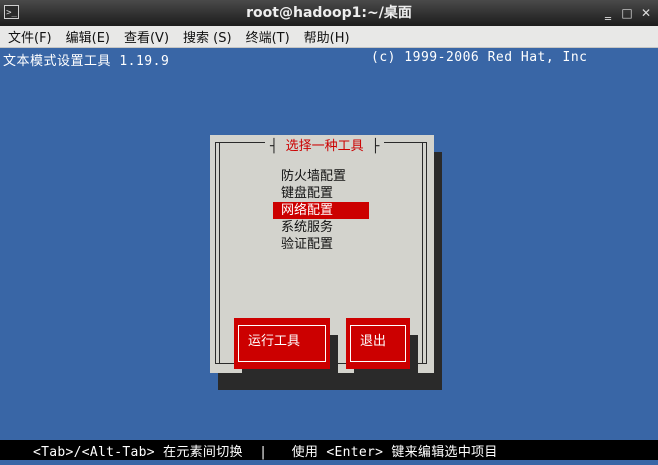  What do you see at coordinates (145, 36) in the screenshot?
I see `menu-view: 查看(V)` at bounding box center [145, 36].